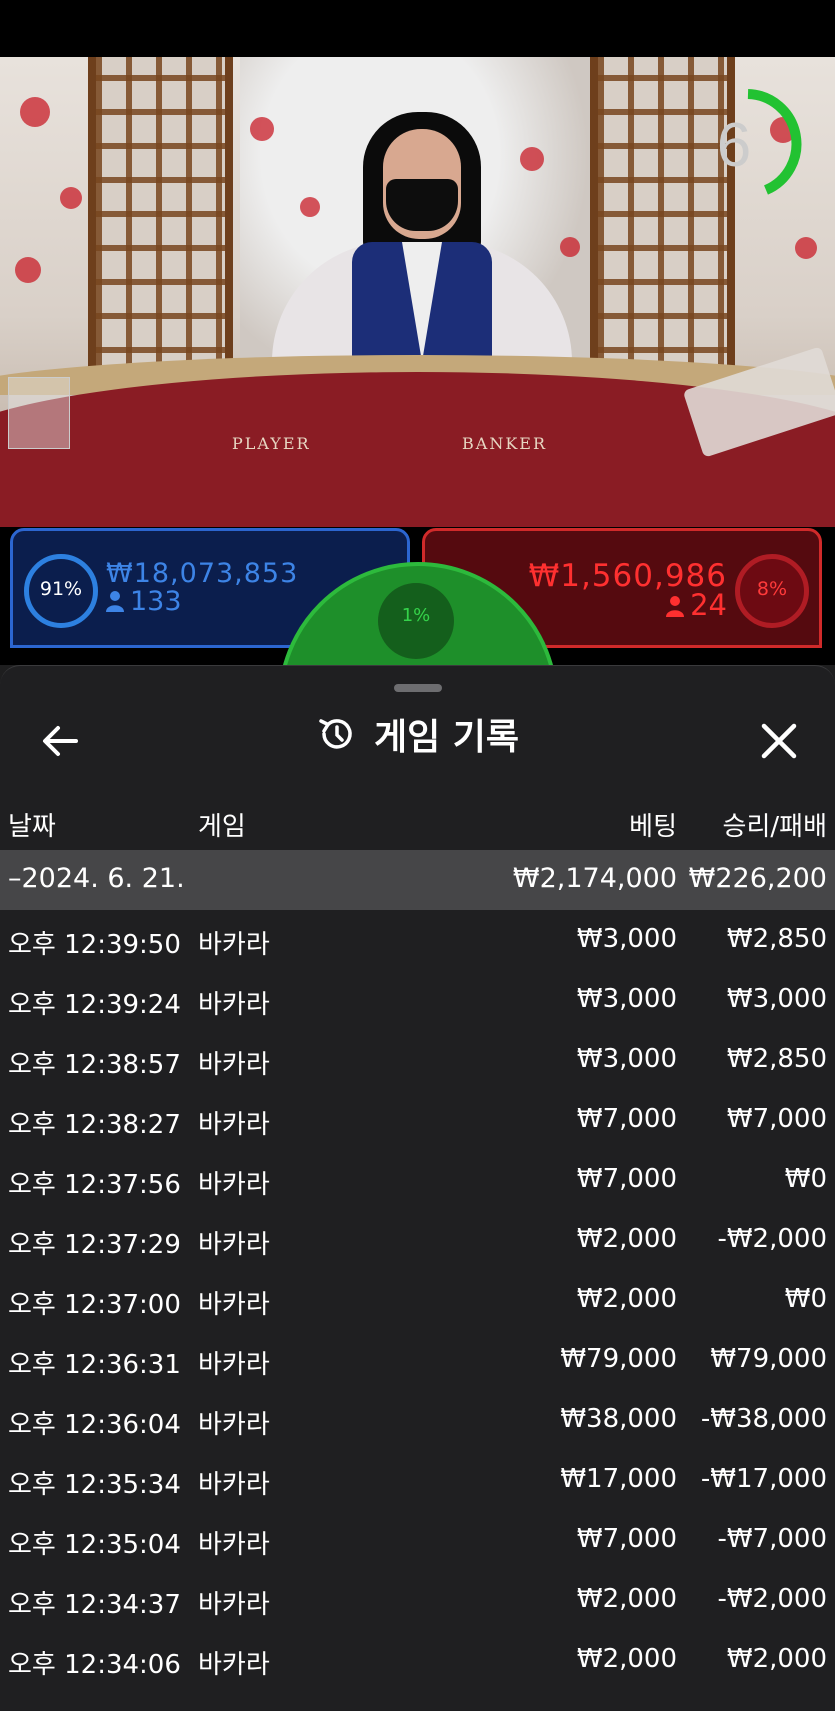 The image size is (835, 1711). Describe the element at coordinates (222, 824) in the screenshot. I see `column-header-game: 게임` at that location.